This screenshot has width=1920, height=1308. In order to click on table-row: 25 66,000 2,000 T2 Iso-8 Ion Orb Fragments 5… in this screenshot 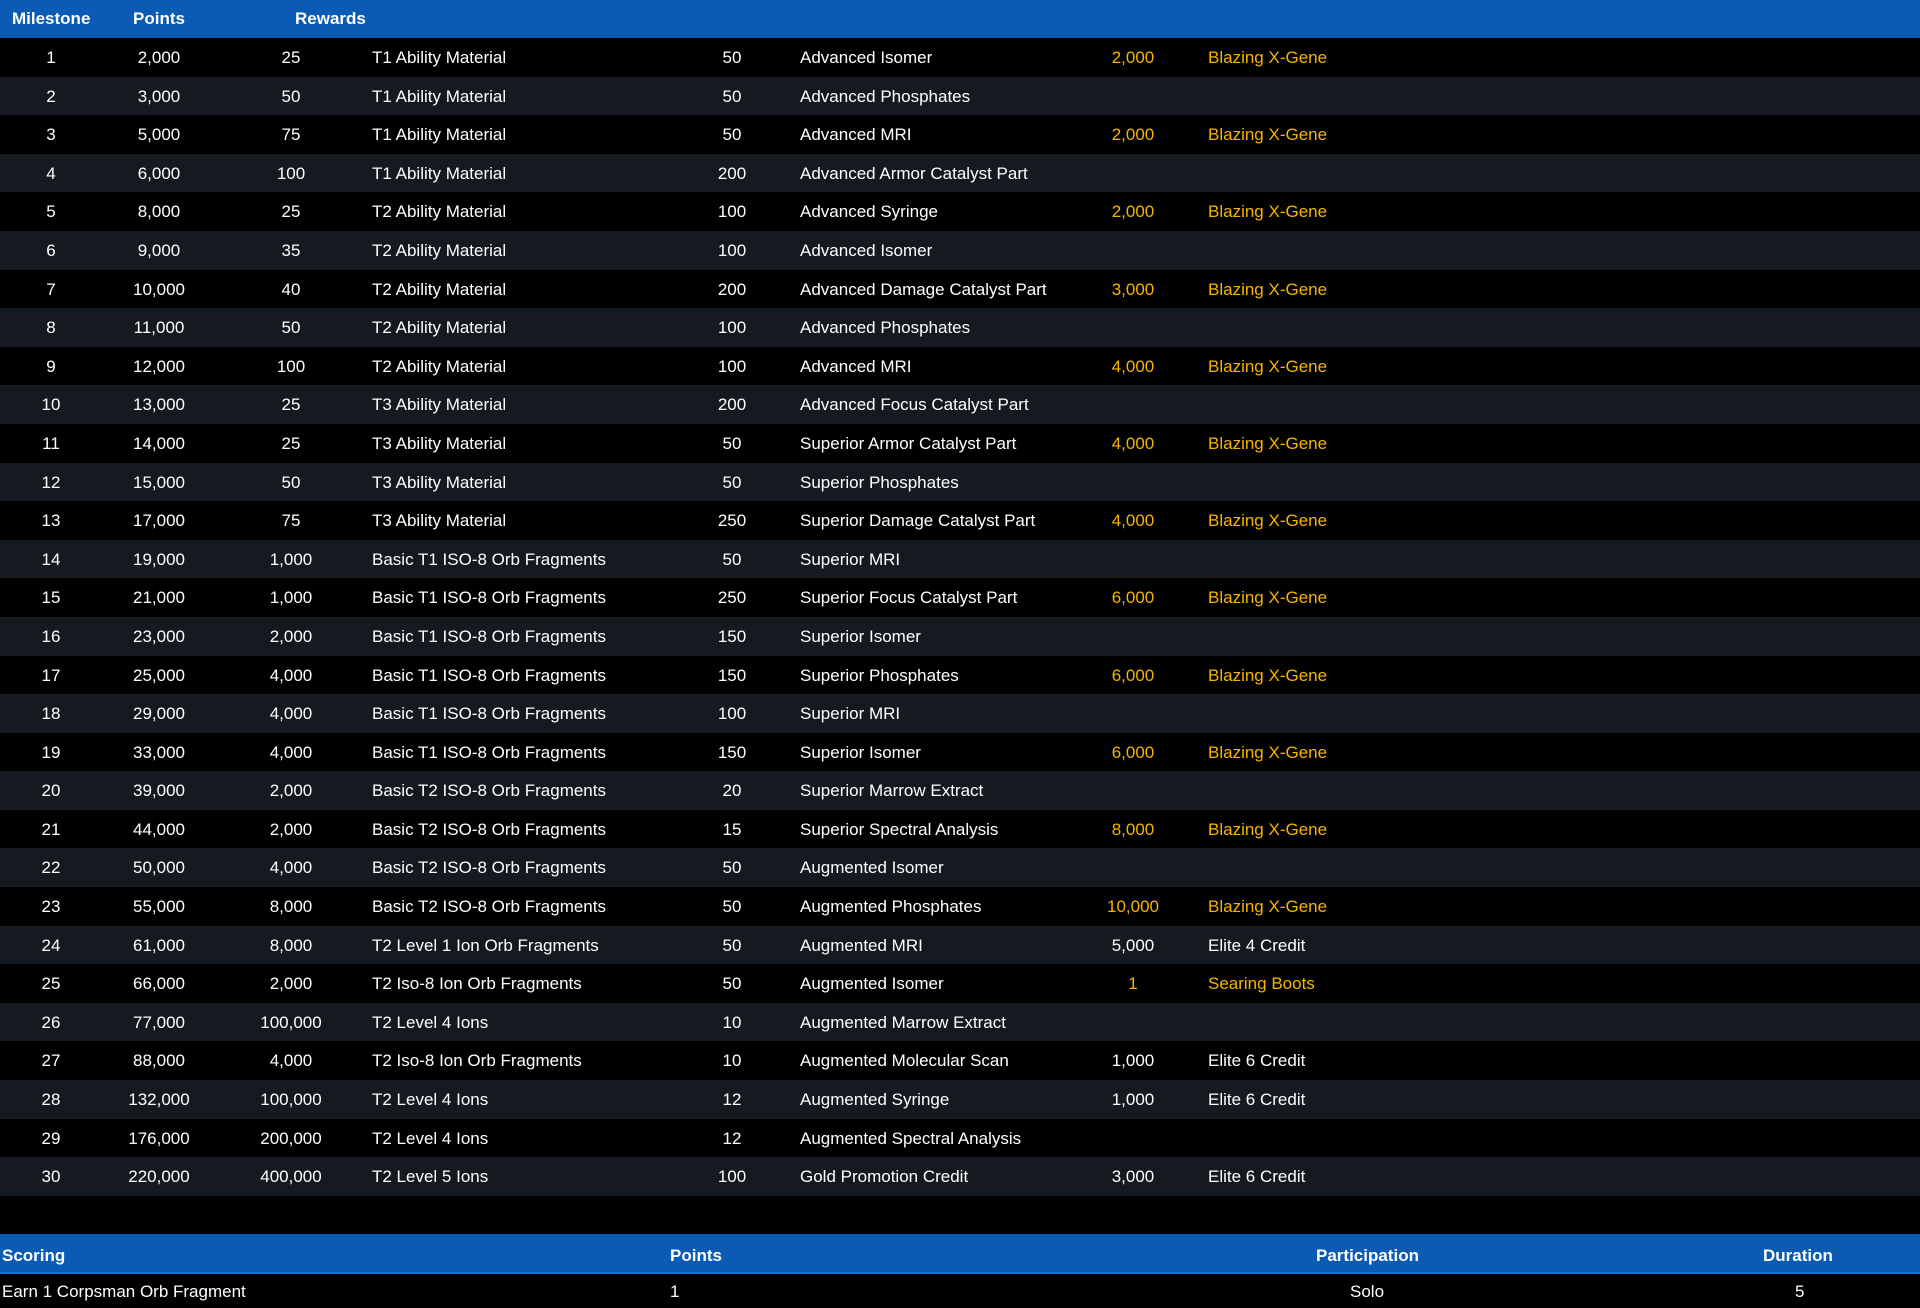, I will do `click(960, 983)`.